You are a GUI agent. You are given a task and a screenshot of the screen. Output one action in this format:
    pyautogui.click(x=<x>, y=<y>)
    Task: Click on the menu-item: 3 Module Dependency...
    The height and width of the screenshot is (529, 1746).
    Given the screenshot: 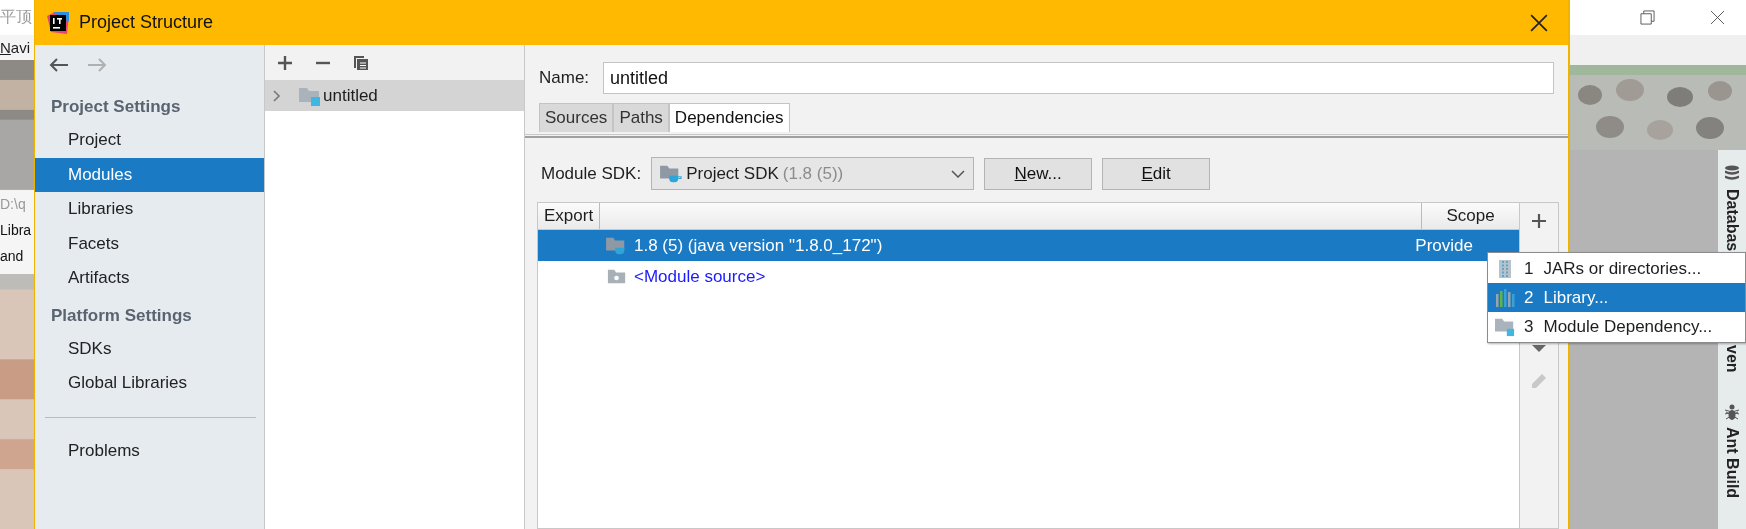 What is the action you would take?
    pyautogui.click(x=1616, y=326)
    